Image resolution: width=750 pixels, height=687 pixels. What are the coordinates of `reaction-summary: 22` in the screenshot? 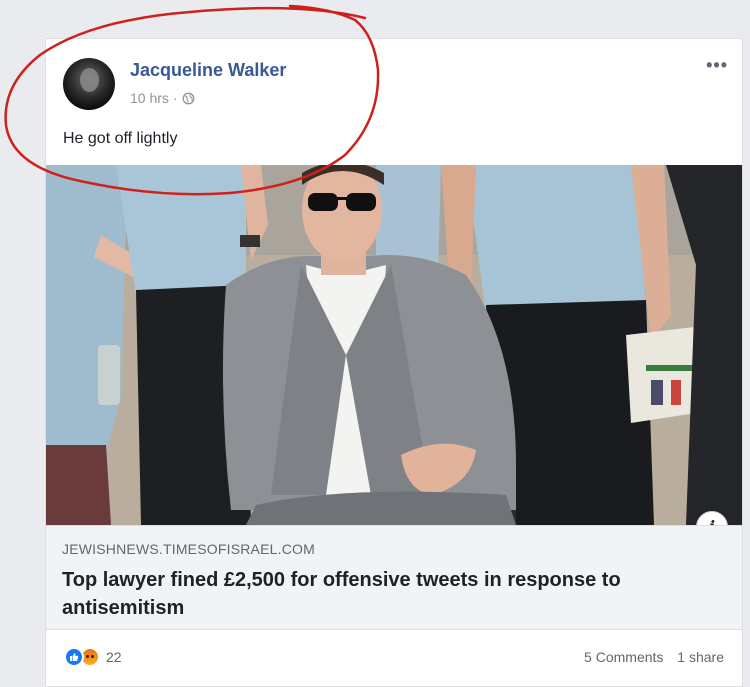 It's located at (93, 657).